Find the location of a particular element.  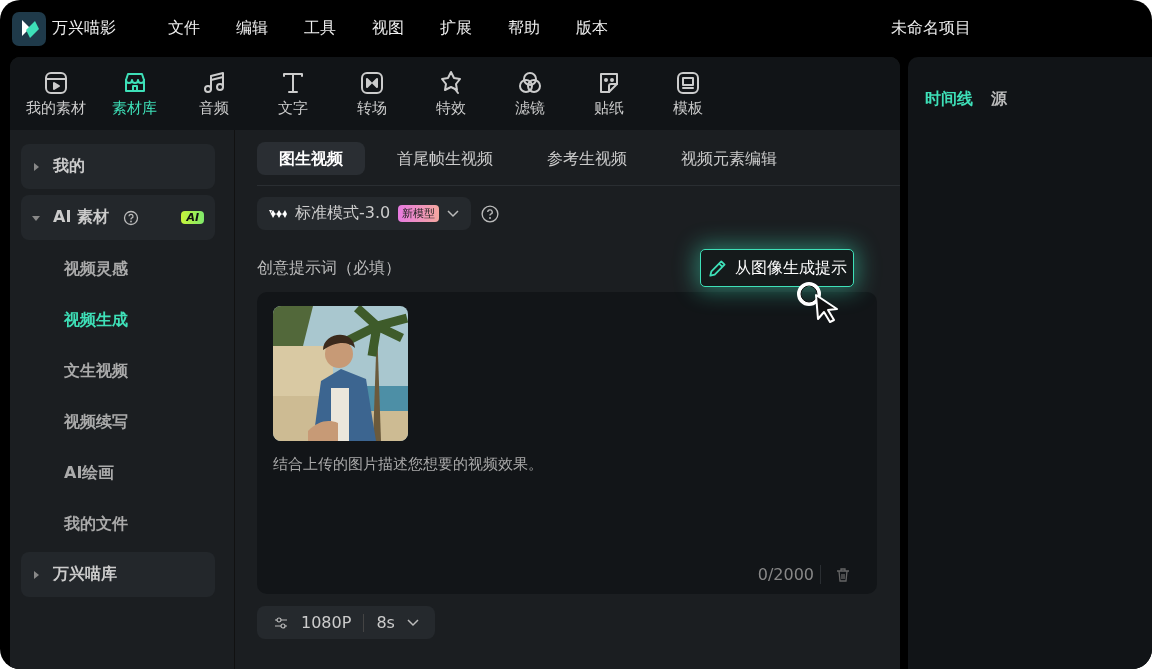

sliders-icon is located at coordinates (281, 622).